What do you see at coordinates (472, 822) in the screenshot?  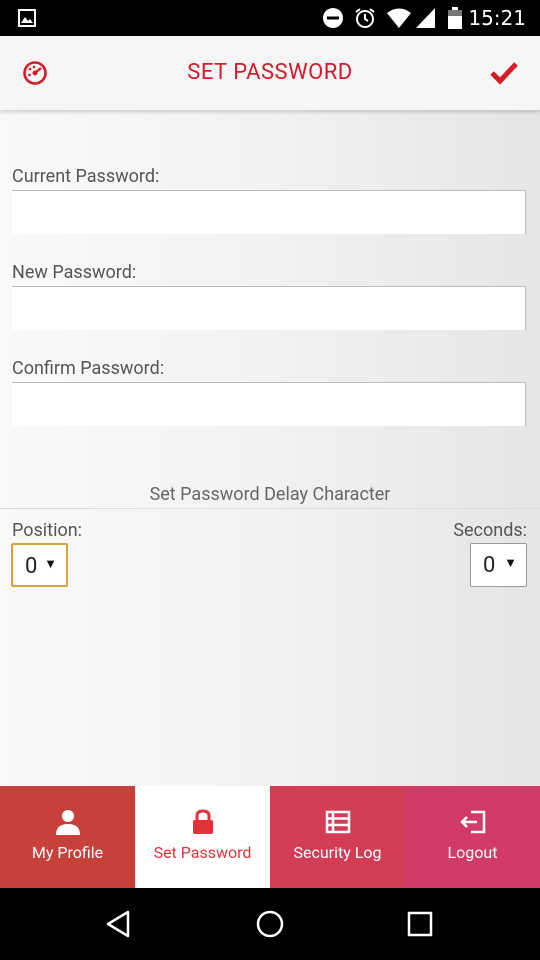 I see `logout-icon` at bounding box center [472, 822].